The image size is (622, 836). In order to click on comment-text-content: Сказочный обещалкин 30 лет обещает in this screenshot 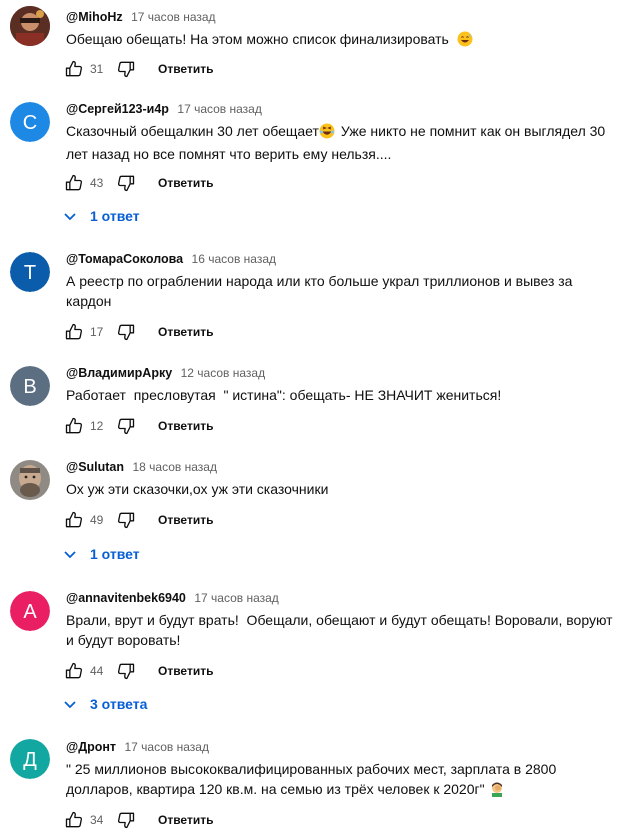, I will do `click(192, 131)`.